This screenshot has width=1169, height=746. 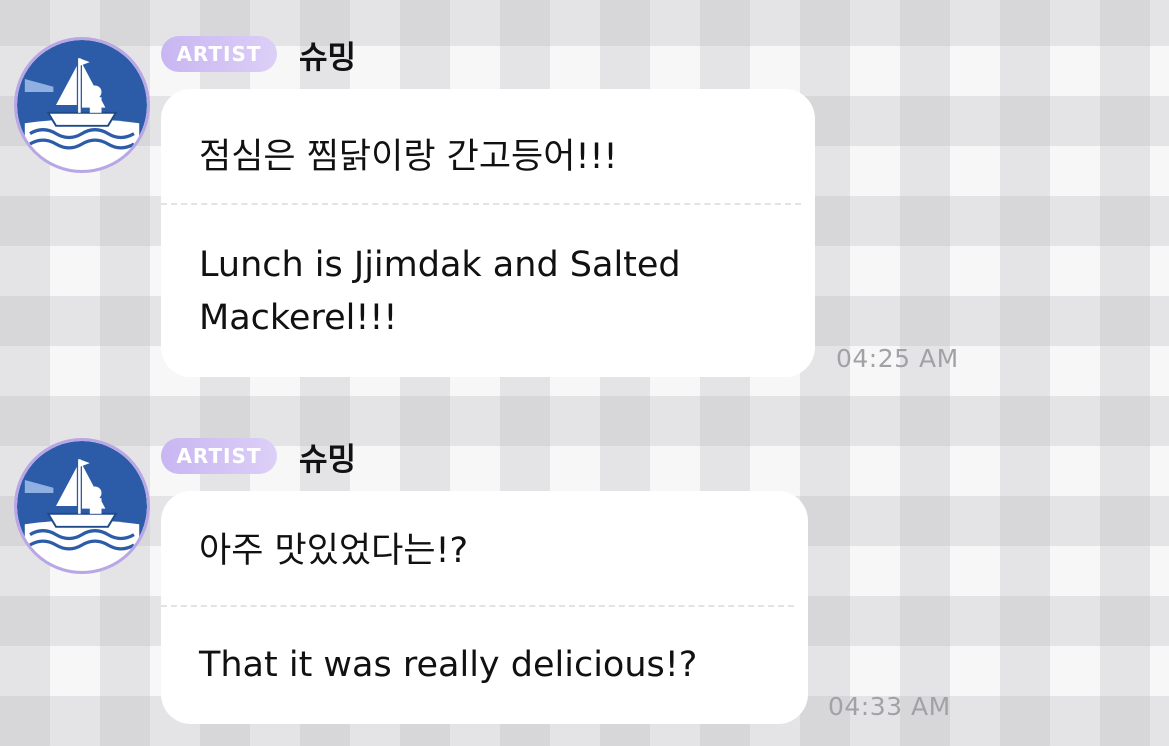 I want to click on sender-avatar, so click(x=82, y=506).